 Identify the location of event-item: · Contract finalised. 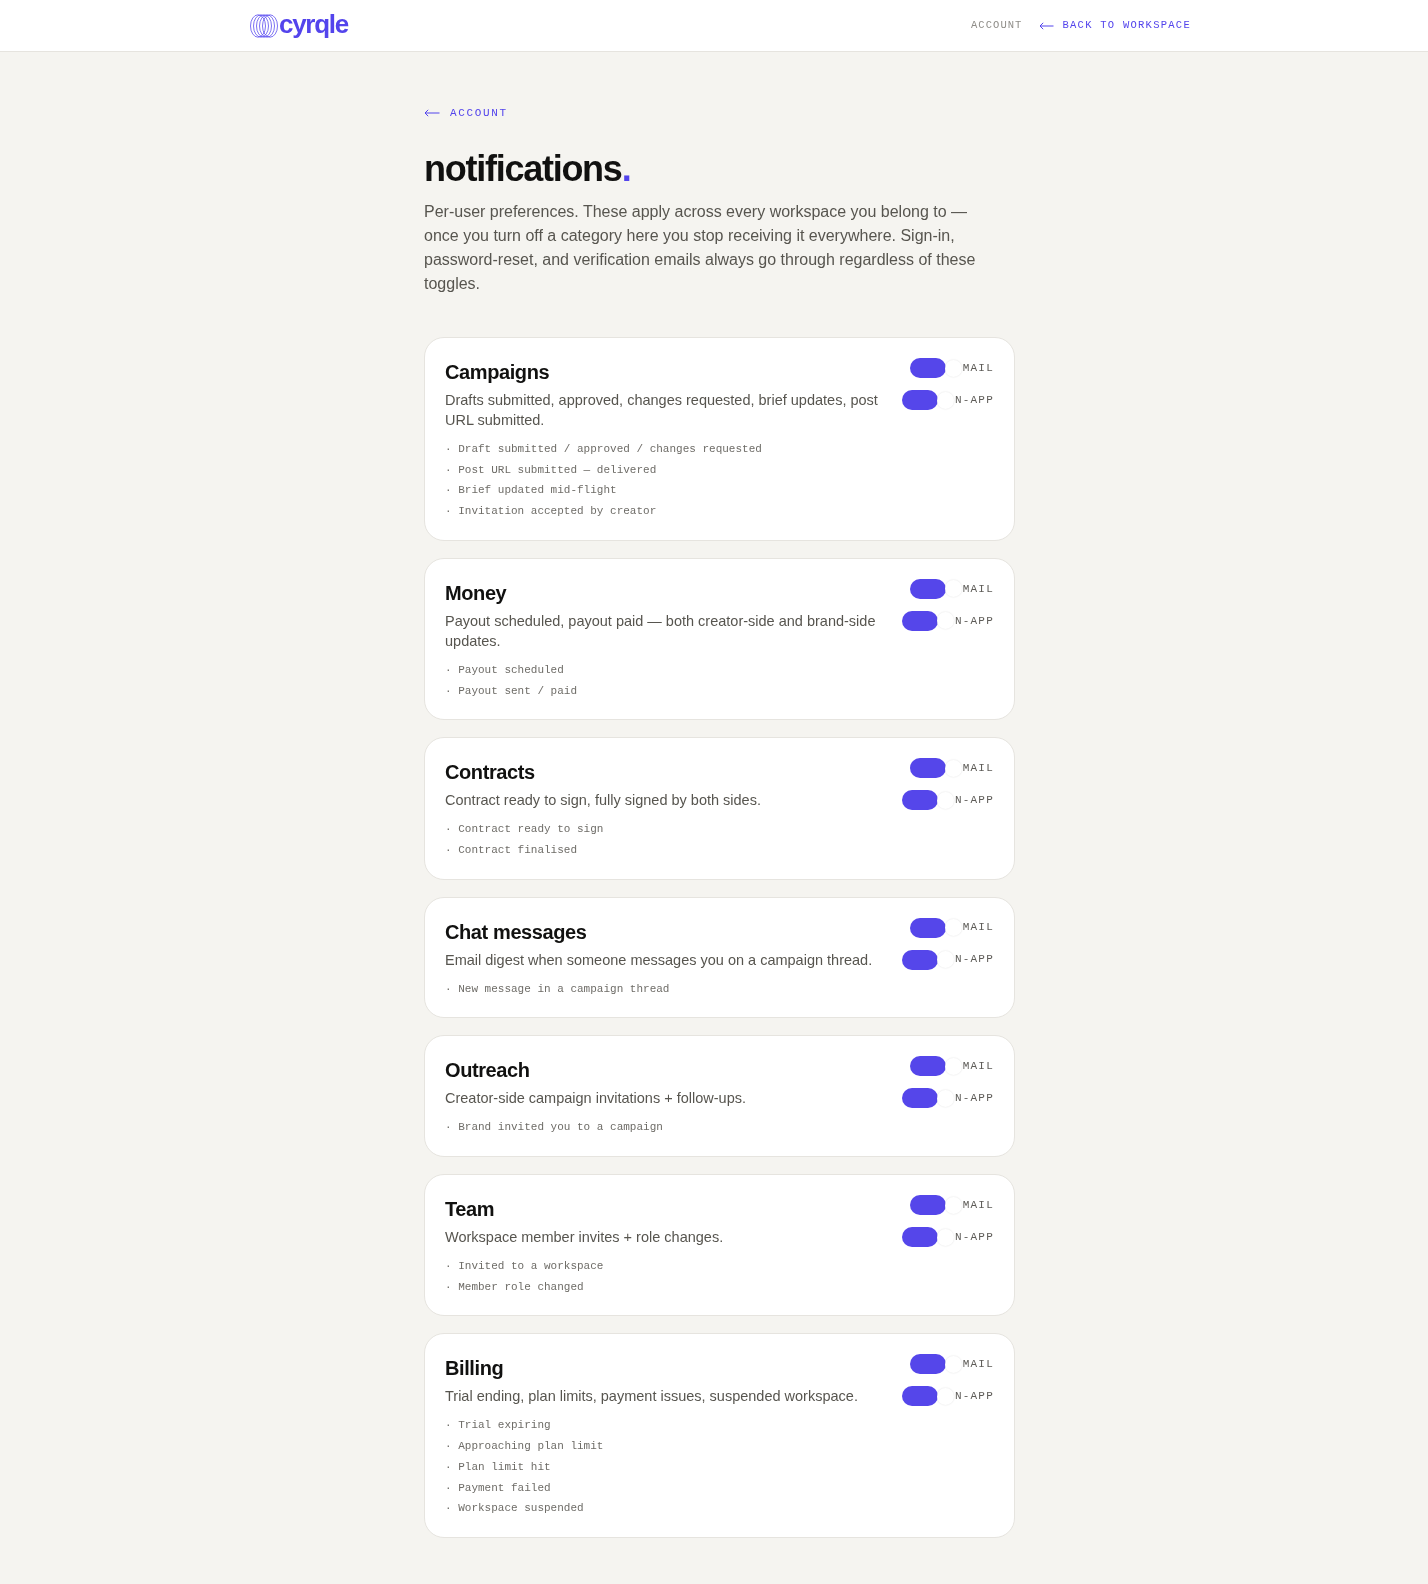
(511, 850).